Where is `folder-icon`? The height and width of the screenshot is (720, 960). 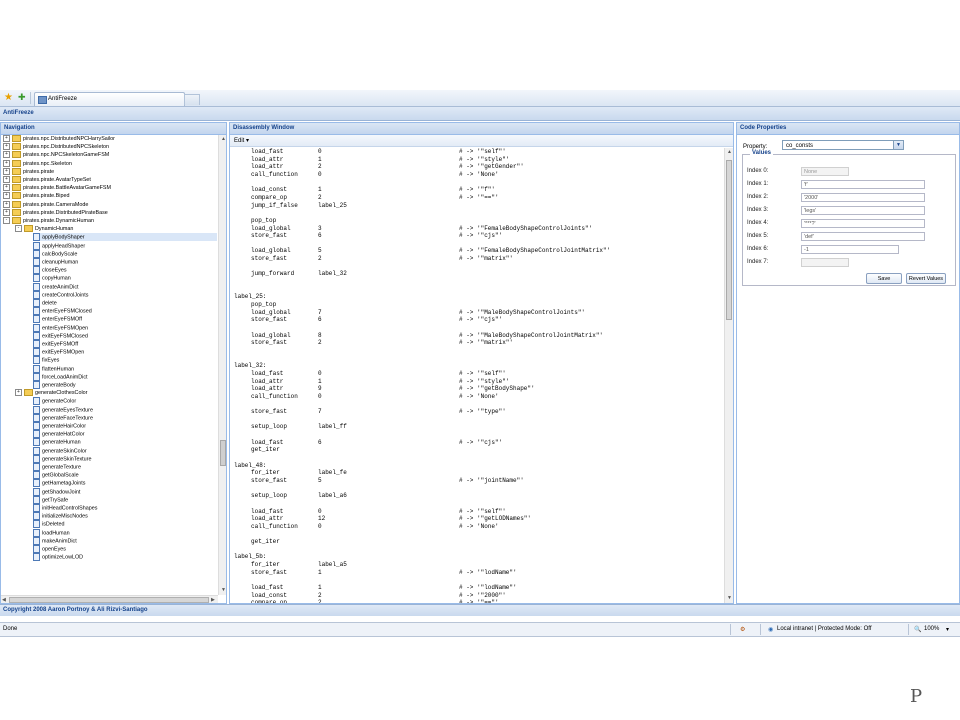
folder-icon is located at coordinates (16, 188).